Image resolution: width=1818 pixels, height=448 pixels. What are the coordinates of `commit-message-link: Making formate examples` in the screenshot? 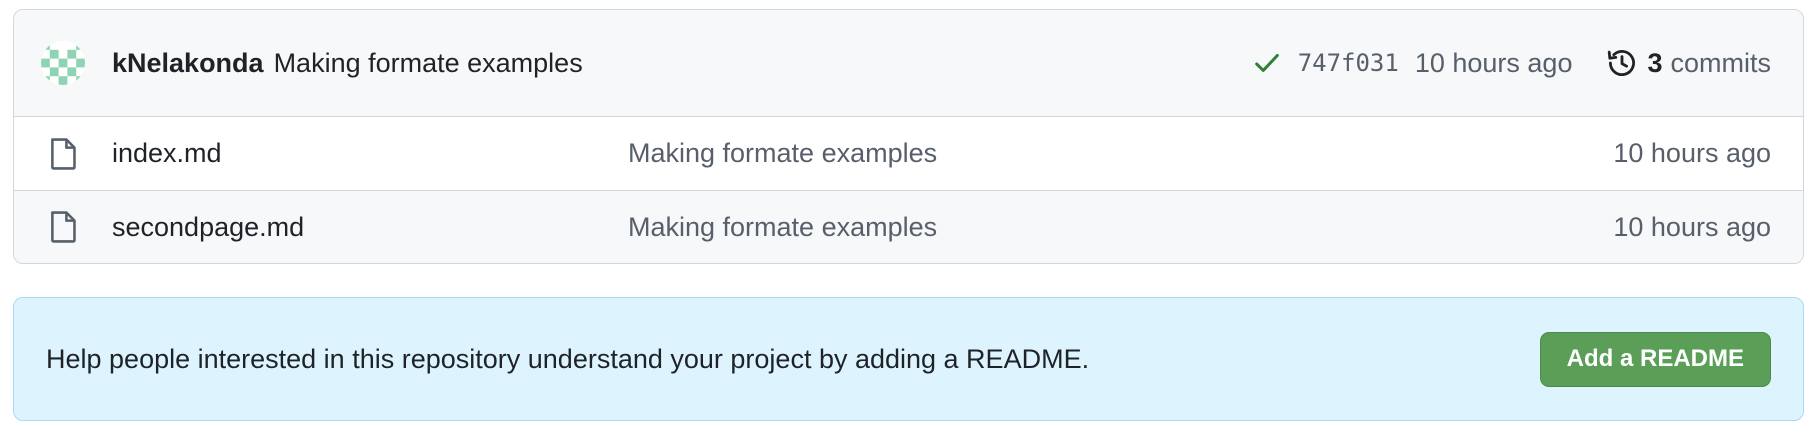 It's located at (428, 63).